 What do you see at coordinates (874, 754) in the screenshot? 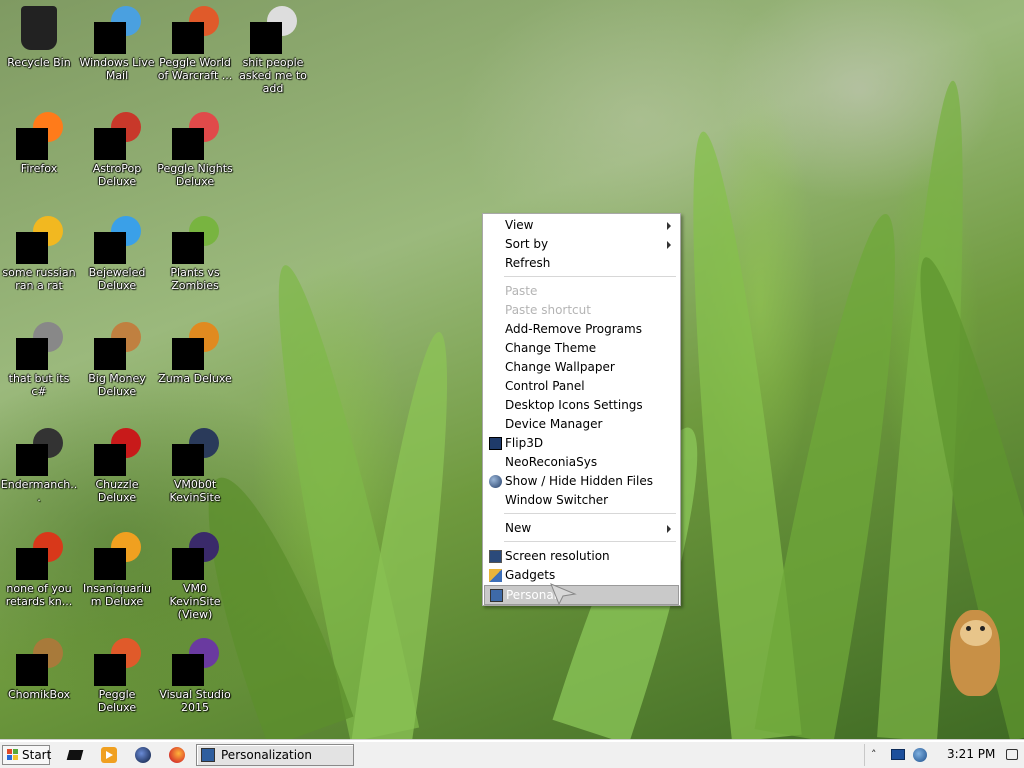
I see `show-hidden-icons-chevron-icon: ˄` at bounding box center [874, 754].